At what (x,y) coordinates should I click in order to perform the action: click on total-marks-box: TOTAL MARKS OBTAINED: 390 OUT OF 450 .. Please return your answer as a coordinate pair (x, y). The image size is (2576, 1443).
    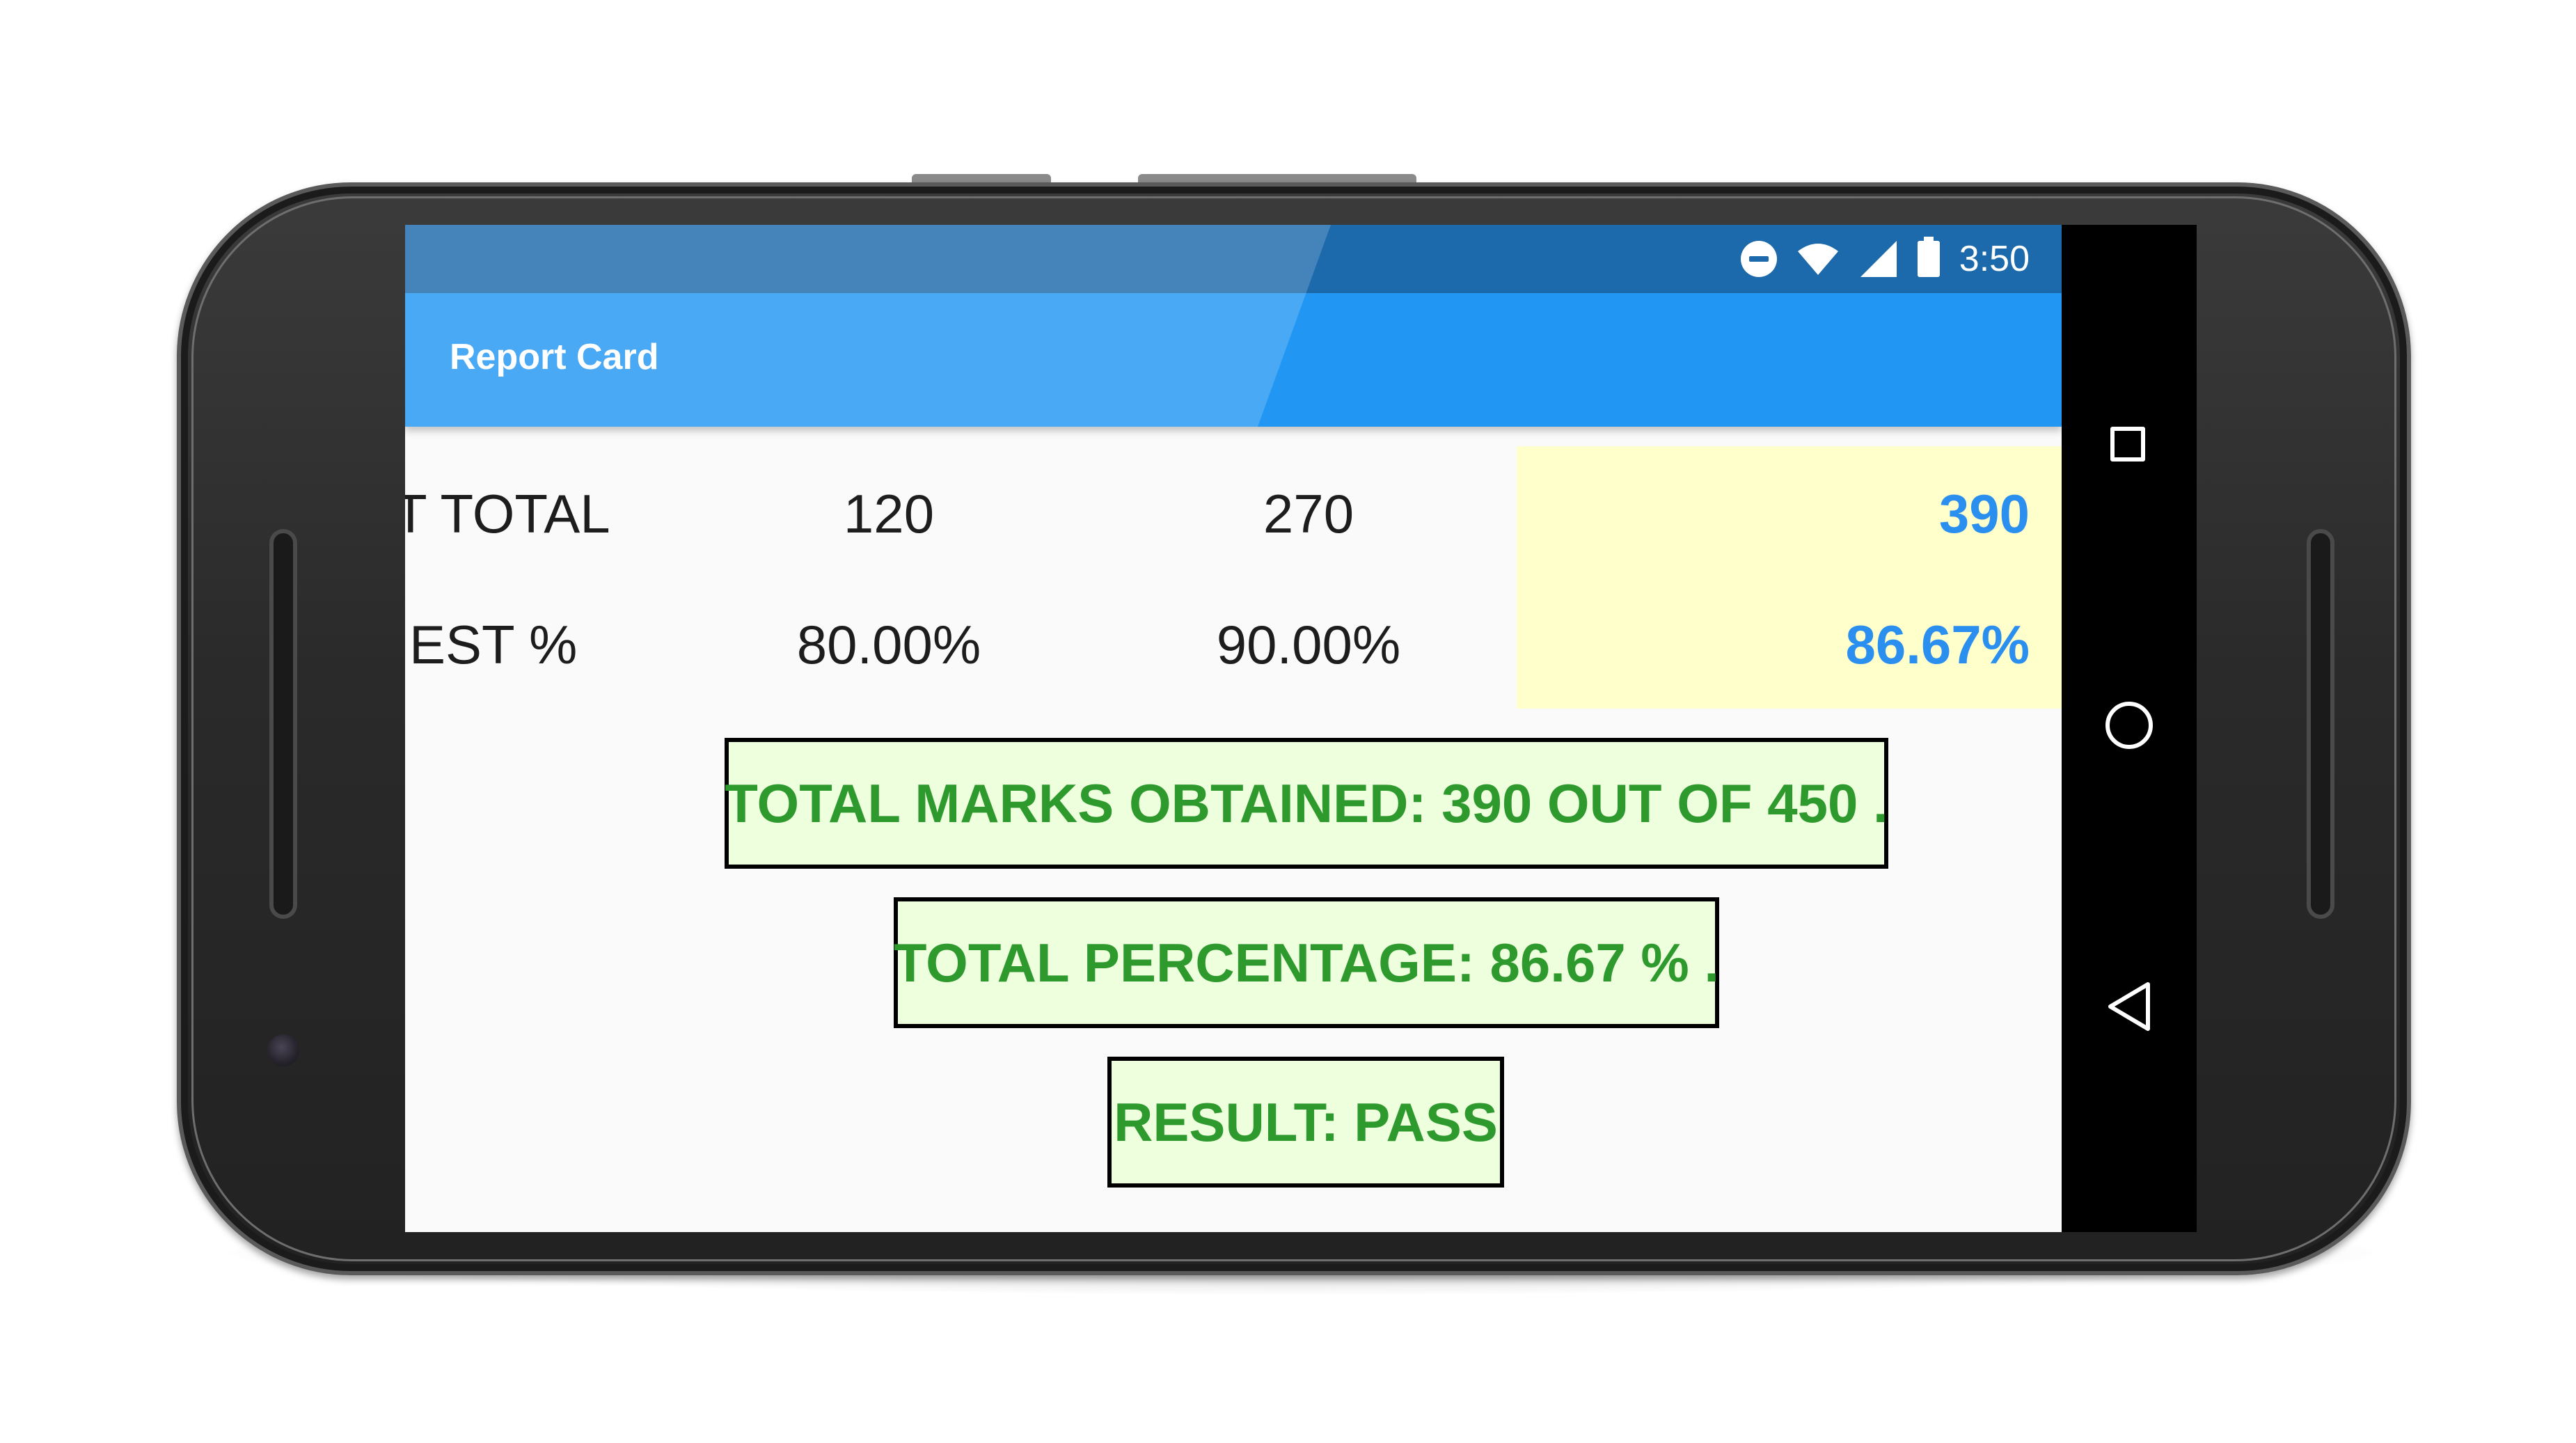
    Looking at the image, I should click on (1306, 803).